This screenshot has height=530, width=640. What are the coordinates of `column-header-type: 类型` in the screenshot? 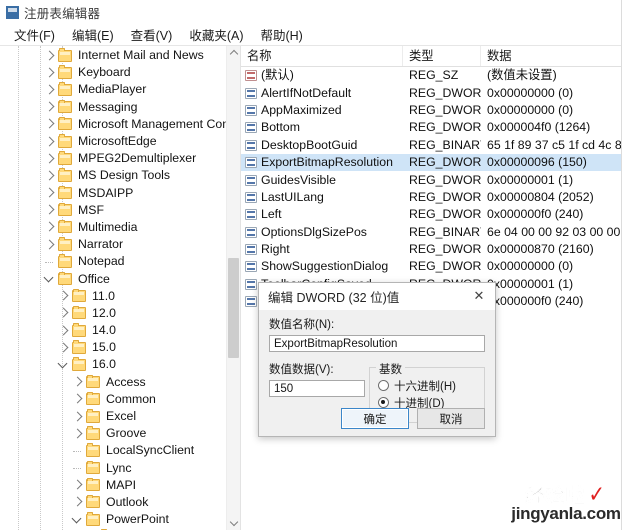 It's located at (442, 56).